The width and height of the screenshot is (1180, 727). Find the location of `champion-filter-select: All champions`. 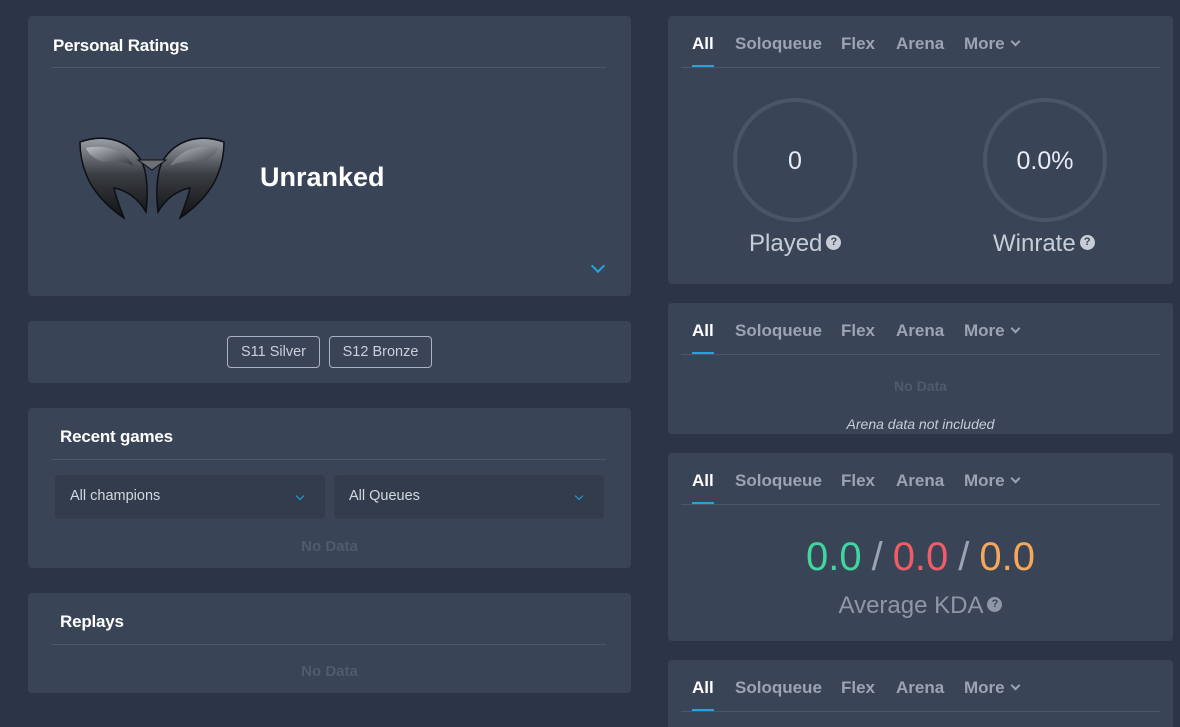

champion-filter-select: All champions is located at coordinates (190, 497).